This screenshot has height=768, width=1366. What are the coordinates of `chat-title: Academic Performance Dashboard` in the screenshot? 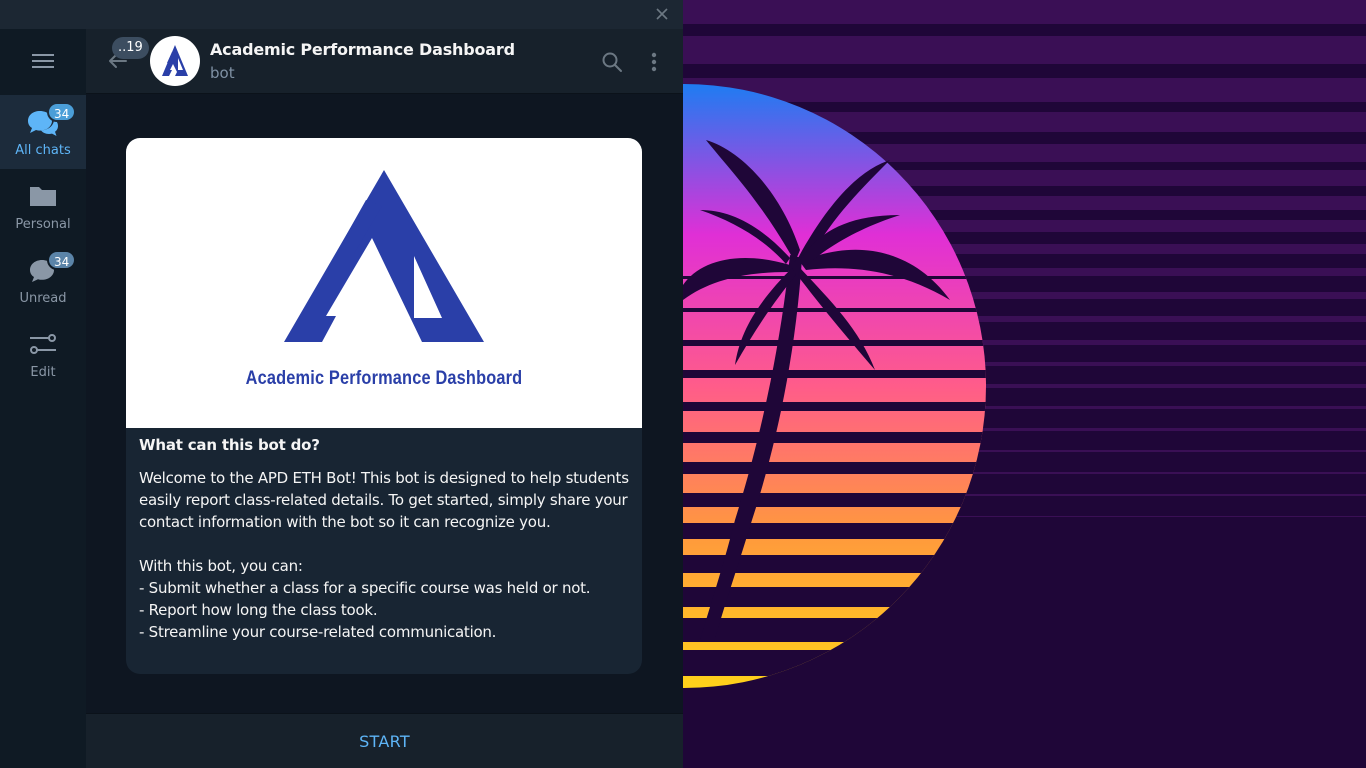 It's located at (362, 49).